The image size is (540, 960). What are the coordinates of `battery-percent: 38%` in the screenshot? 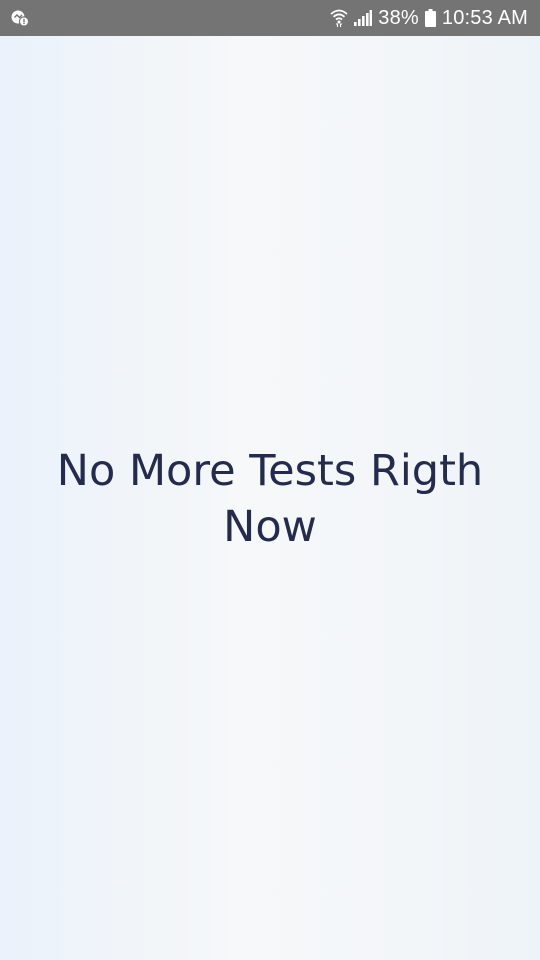 It's located at (398, 17).